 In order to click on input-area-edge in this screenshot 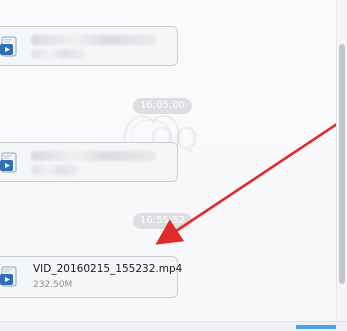, I will do `click(173, 326)`.